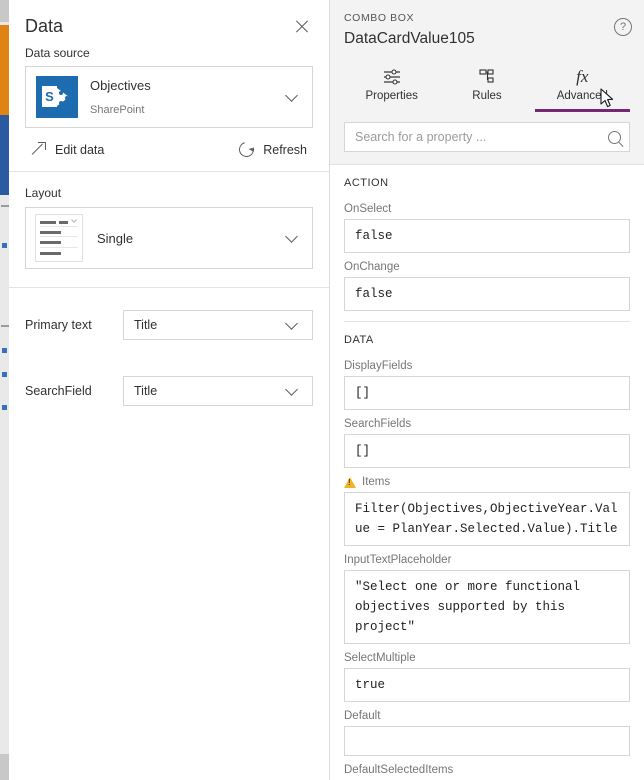  What do you see at coordinates (481, 137) in the screenshot?
I see `search-input` at bounding box center [481, 137].